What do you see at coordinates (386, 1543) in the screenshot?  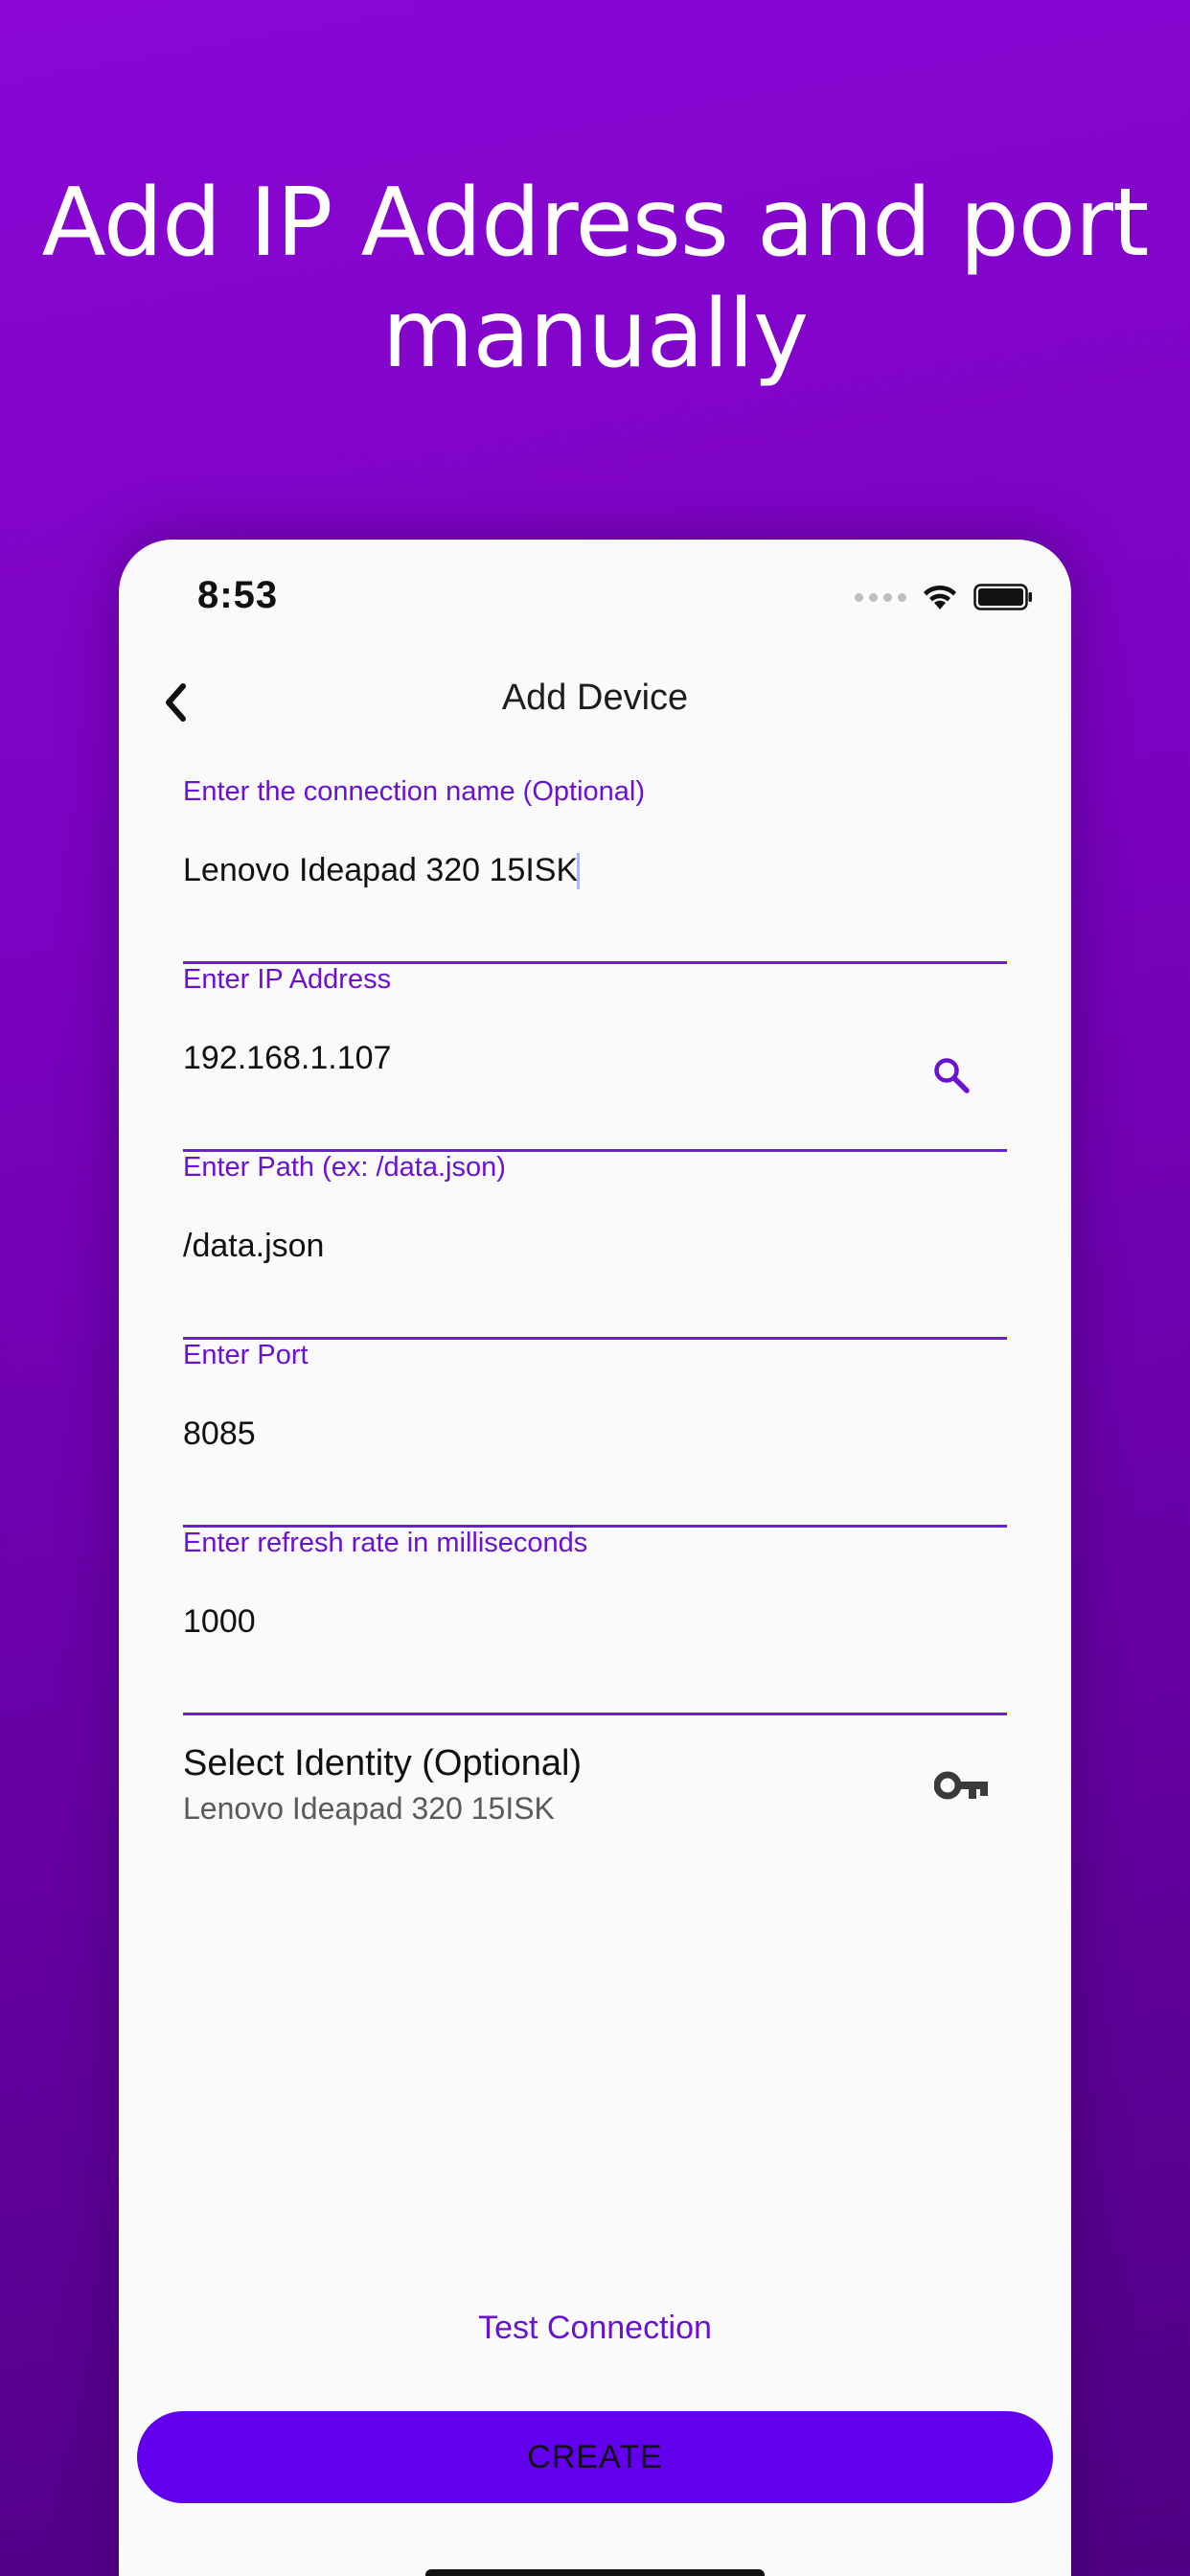 I see `refresh-rate-label: Enter refresh rate in milliseconds` at bounding box center [386, 1543].